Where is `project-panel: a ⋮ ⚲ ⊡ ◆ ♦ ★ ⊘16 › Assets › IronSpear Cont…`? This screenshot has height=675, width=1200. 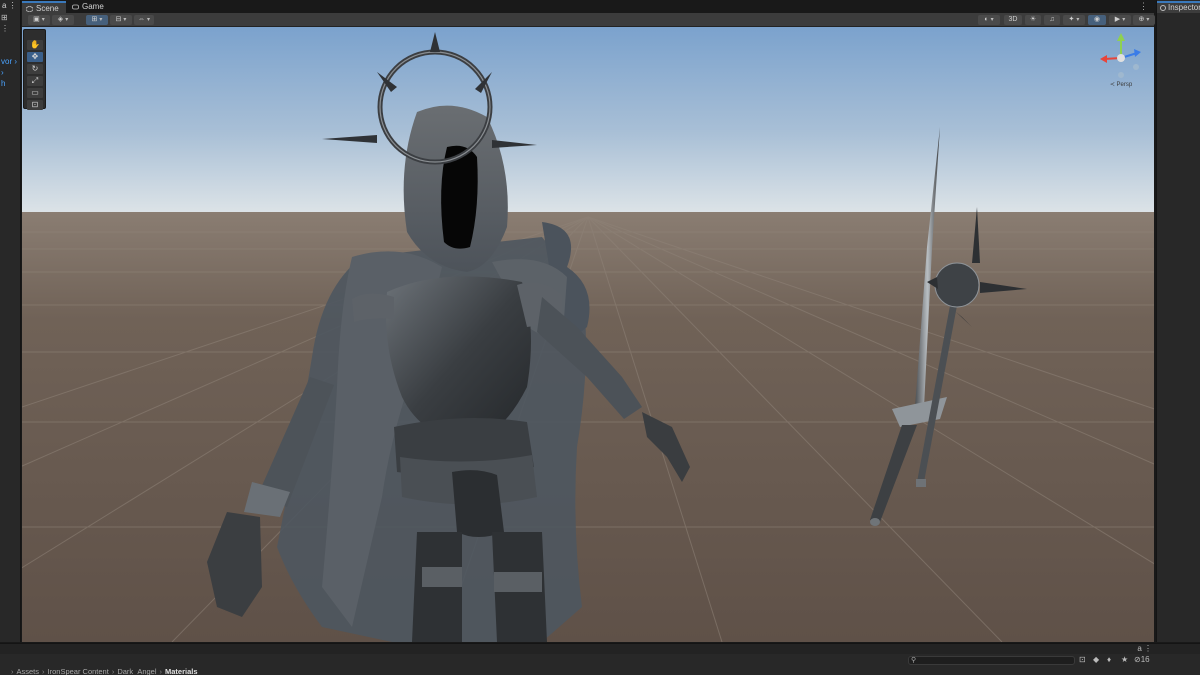
project-panel: a ⋮ ⚲ ⊡ ◆ ♦ ★ ⊘16 › Assets › IronSpear Cont… is located at coordinates (600, 659).